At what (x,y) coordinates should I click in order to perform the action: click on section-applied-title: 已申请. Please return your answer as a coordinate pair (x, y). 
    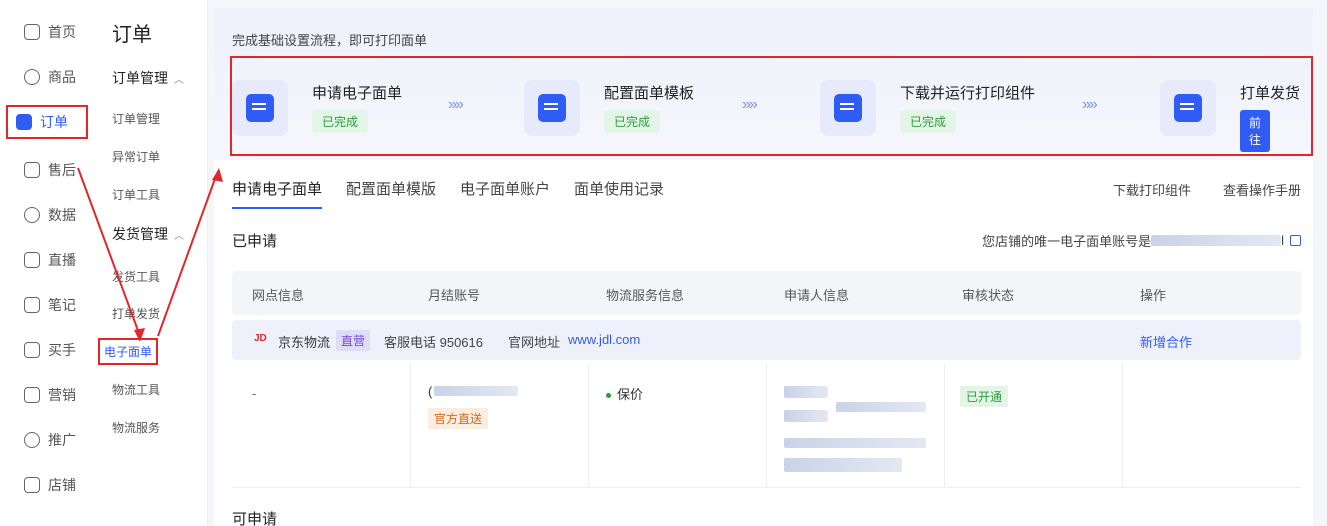
    Looking at the image, I should click on (255, 241).